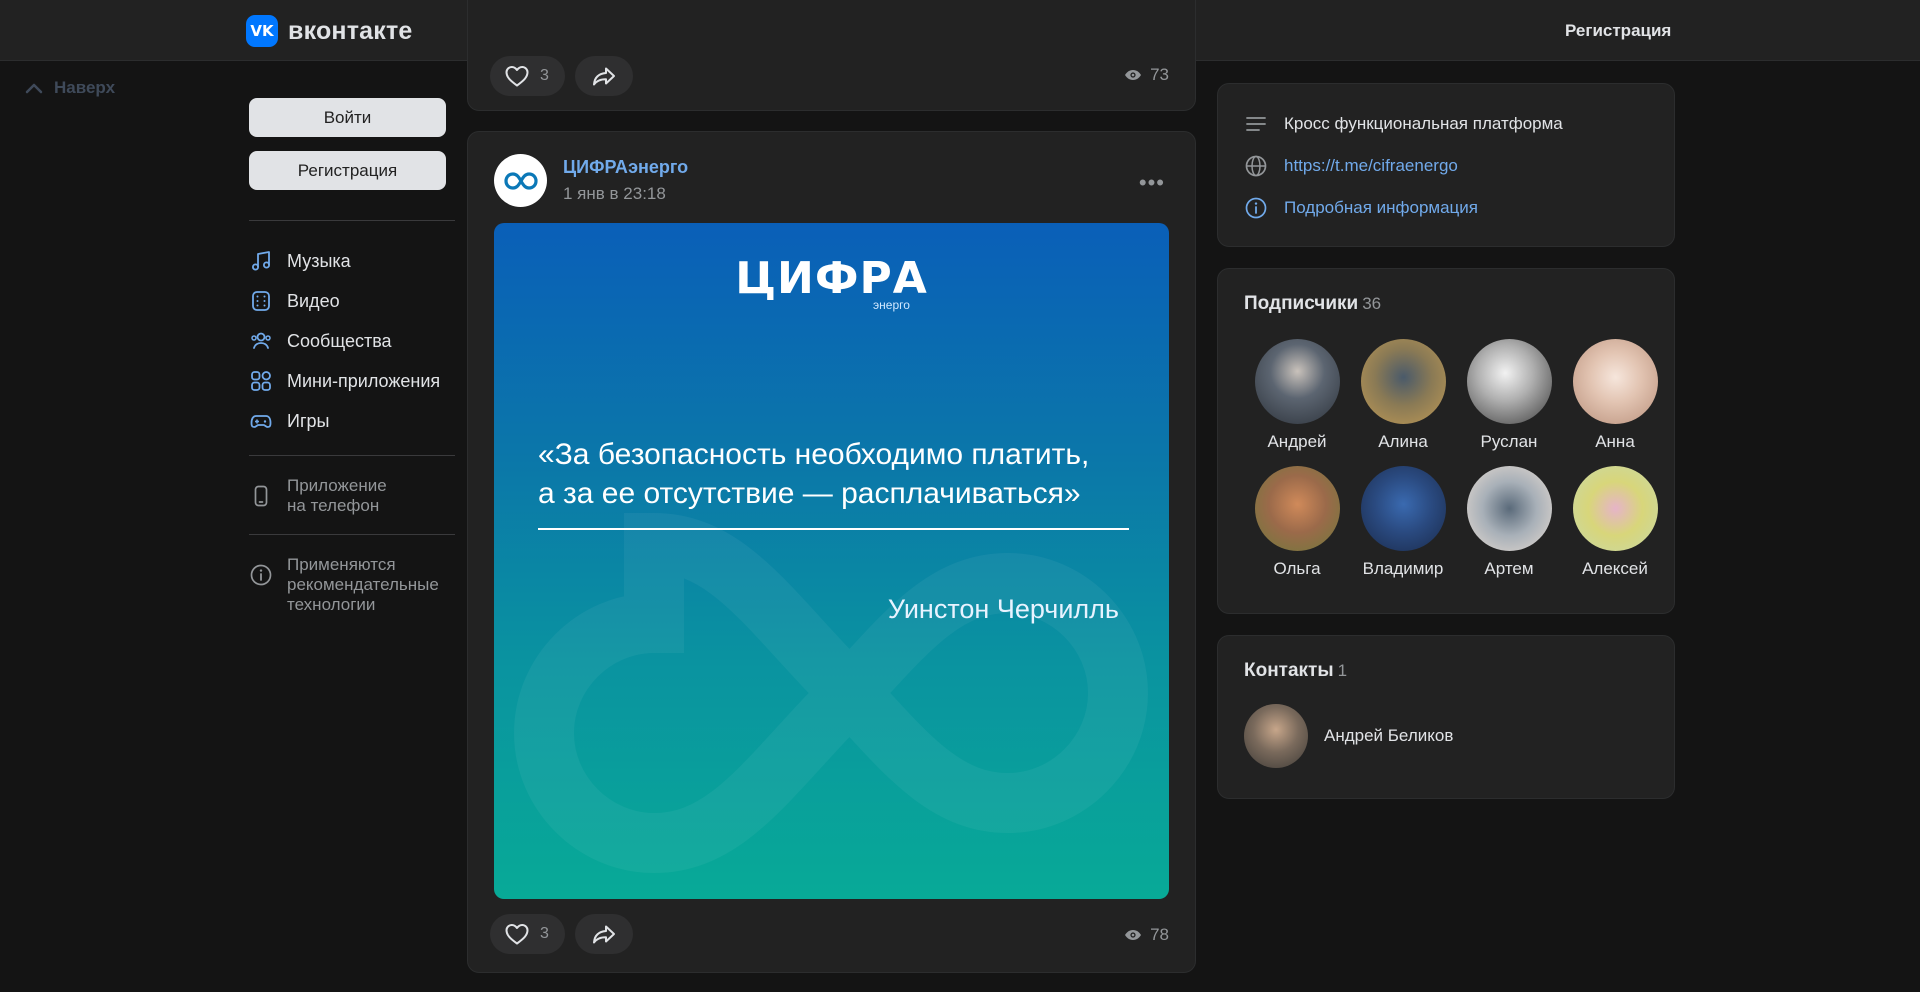 The image size is (1920, 992). What do you see at coordinates (261, 301) in the screenshot?
I see `video-icon` at bounding box center [261, 301].